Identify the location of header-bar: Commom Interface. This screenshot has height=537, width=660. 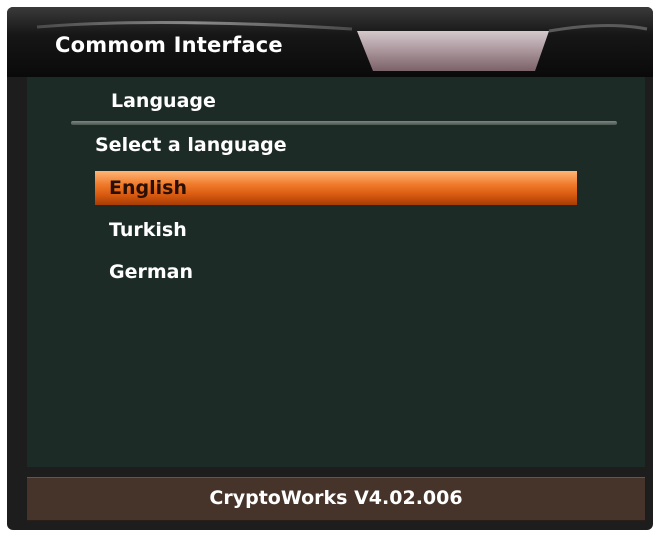
(330, 42).